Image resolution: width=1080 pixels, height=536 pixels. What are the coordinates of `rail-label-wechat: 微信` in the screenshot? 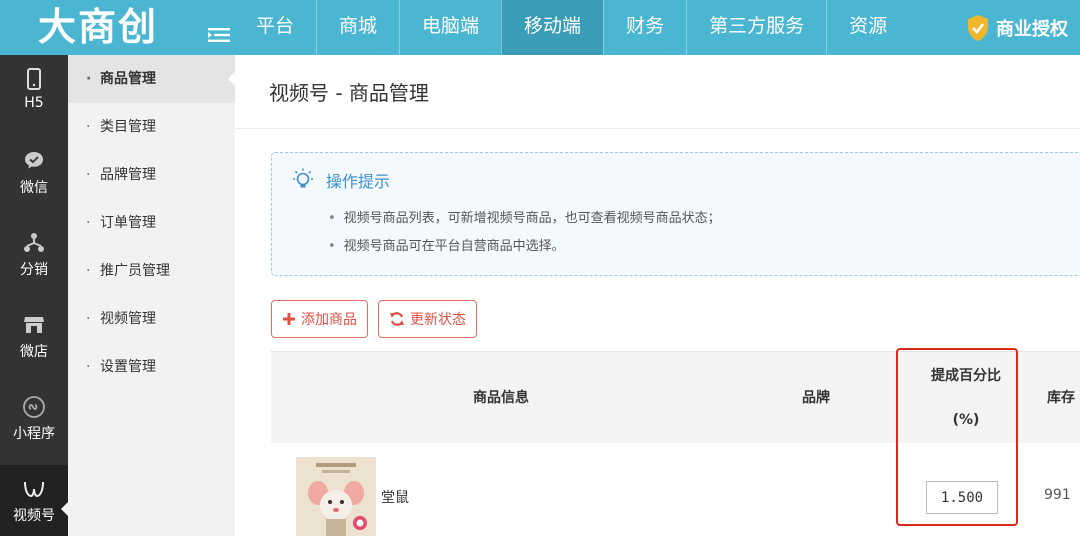 It's located at (34, 188).